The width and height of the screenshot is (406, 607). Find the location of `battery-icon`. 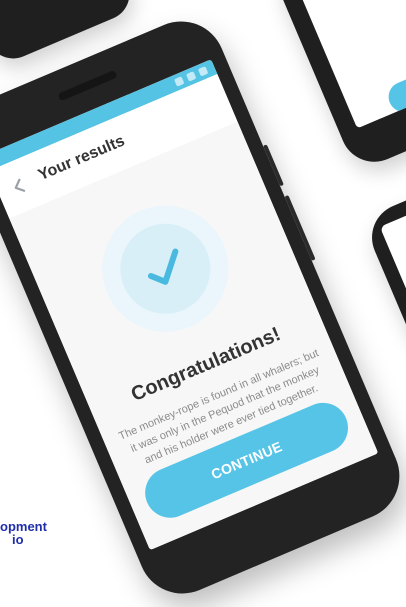

battery-icon is located at coordinates (203, 71).